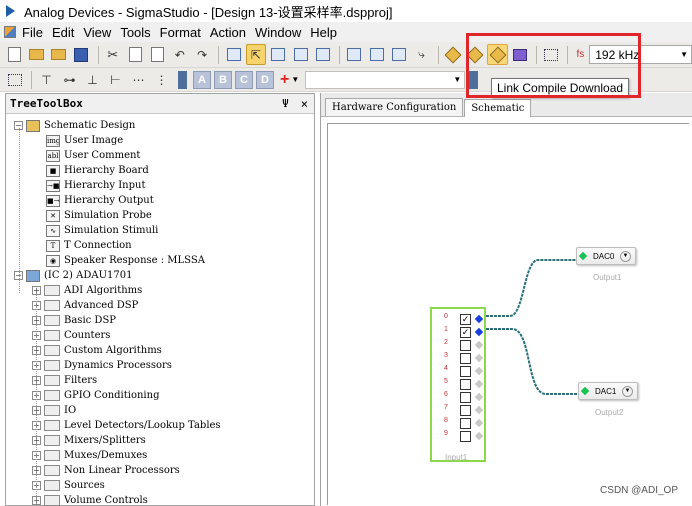 The width and height of the screenshot is (692, 506). I want to click on menu-help: Help, so click(323, 32).